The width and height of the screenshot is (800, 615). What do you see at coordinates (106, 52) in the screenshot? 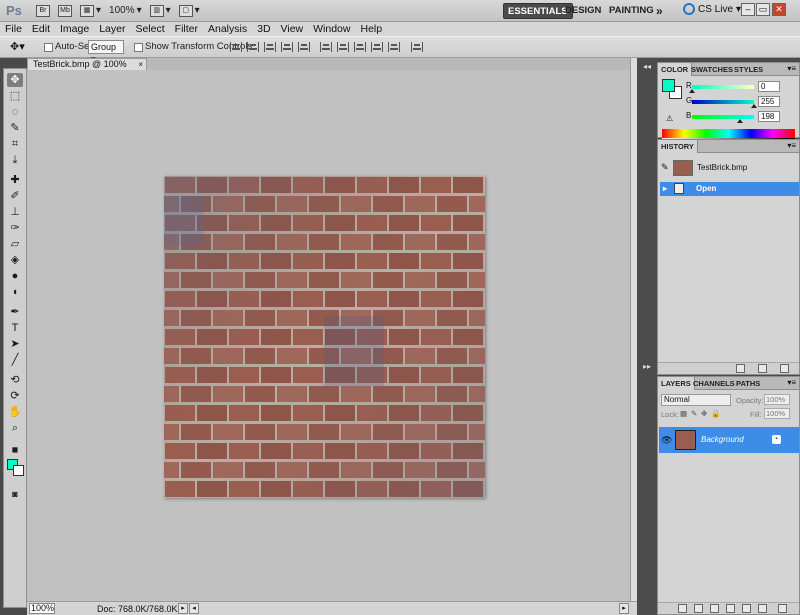
I see `auto-select-target-dropdown: Group ▾` at bounding box center [106, 52].